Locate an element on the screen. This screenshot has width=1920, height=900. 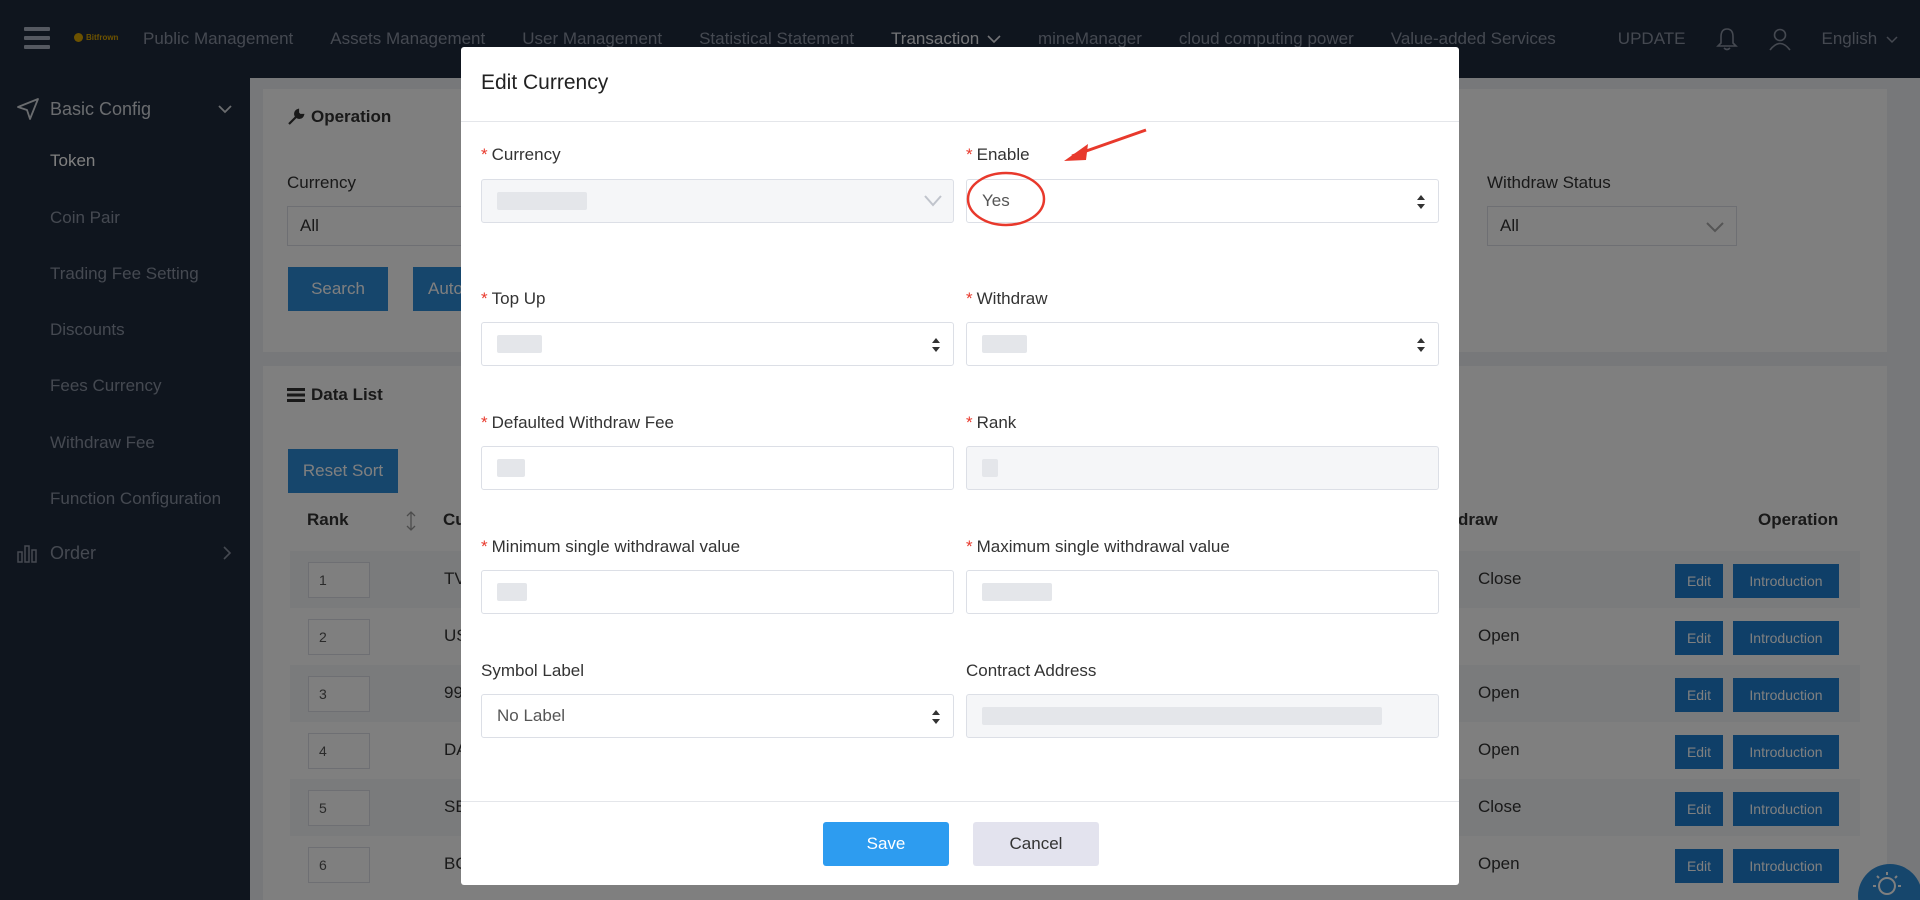
min-withdrawal-label: * Minimum single withdrawal value is located at coordinates (610, 547).